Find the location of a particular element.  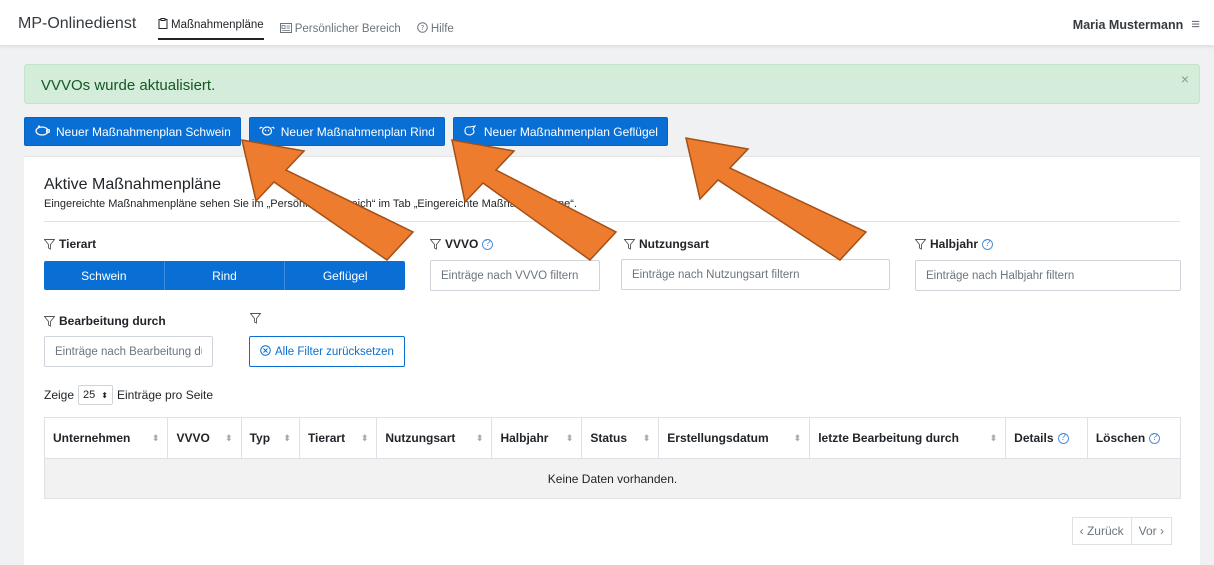

col-unternehmen: Unternehmen ⬍ is located at coordinates (105, 438).